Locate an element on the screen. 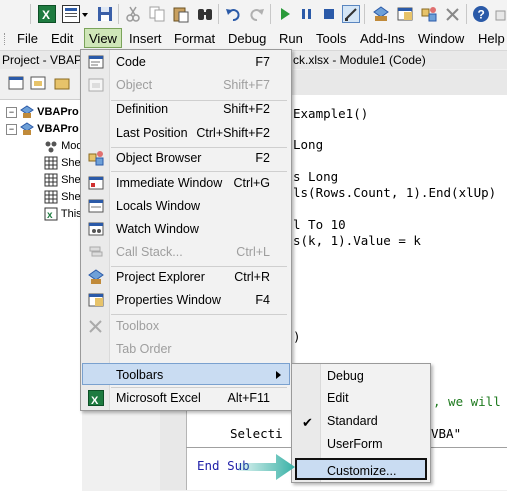  redo-icon is located at coordinates (257, 14).